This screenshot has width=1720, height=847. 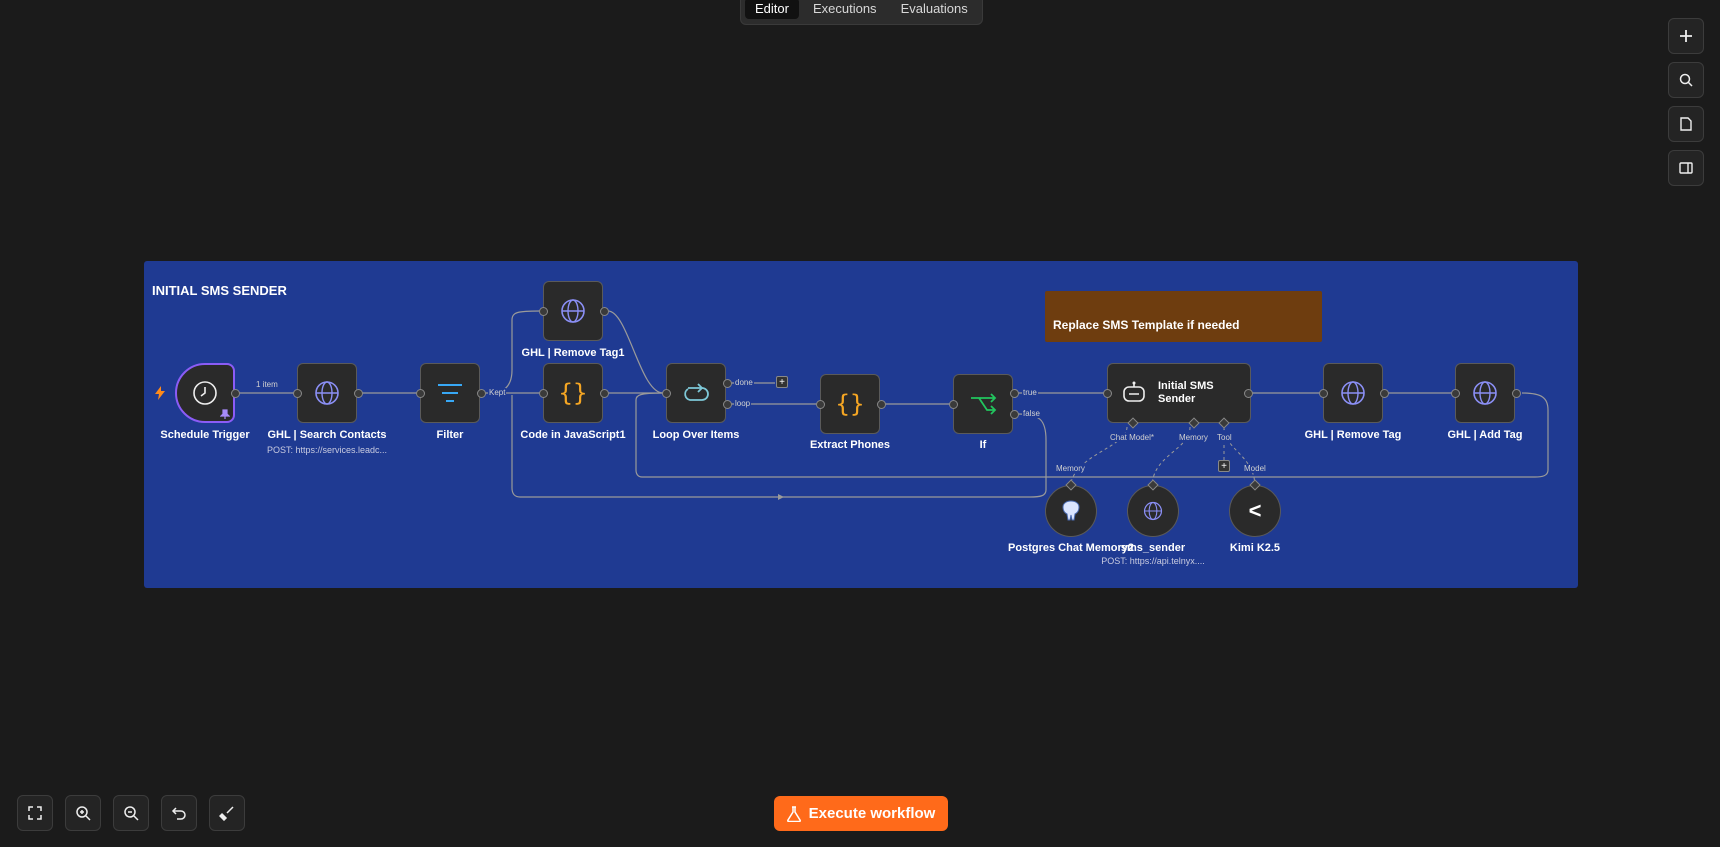 I want to click on fit-view-button, so click(x=35, y=813).